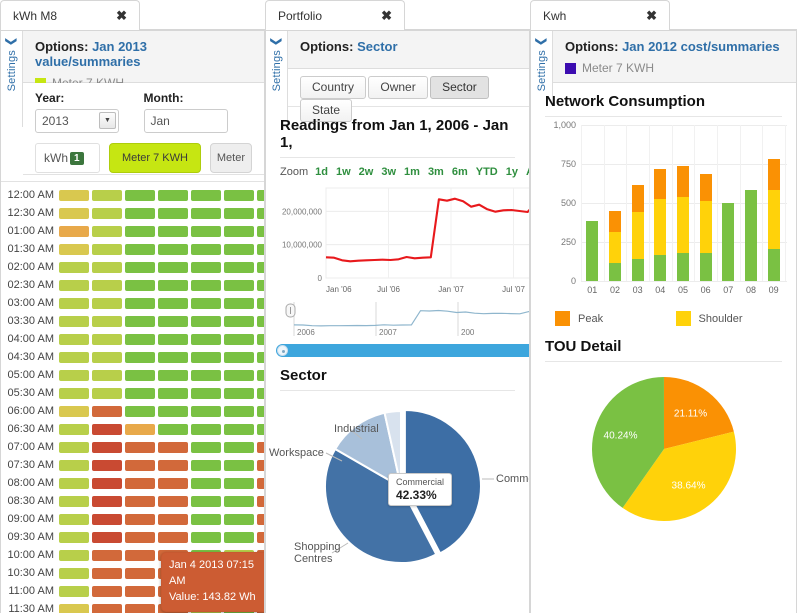 The image size is (797, 613). What do you see at coordinates (333, 87) in the screenshot?
I see `segment-country: Country` at bounding box center [333, 87].